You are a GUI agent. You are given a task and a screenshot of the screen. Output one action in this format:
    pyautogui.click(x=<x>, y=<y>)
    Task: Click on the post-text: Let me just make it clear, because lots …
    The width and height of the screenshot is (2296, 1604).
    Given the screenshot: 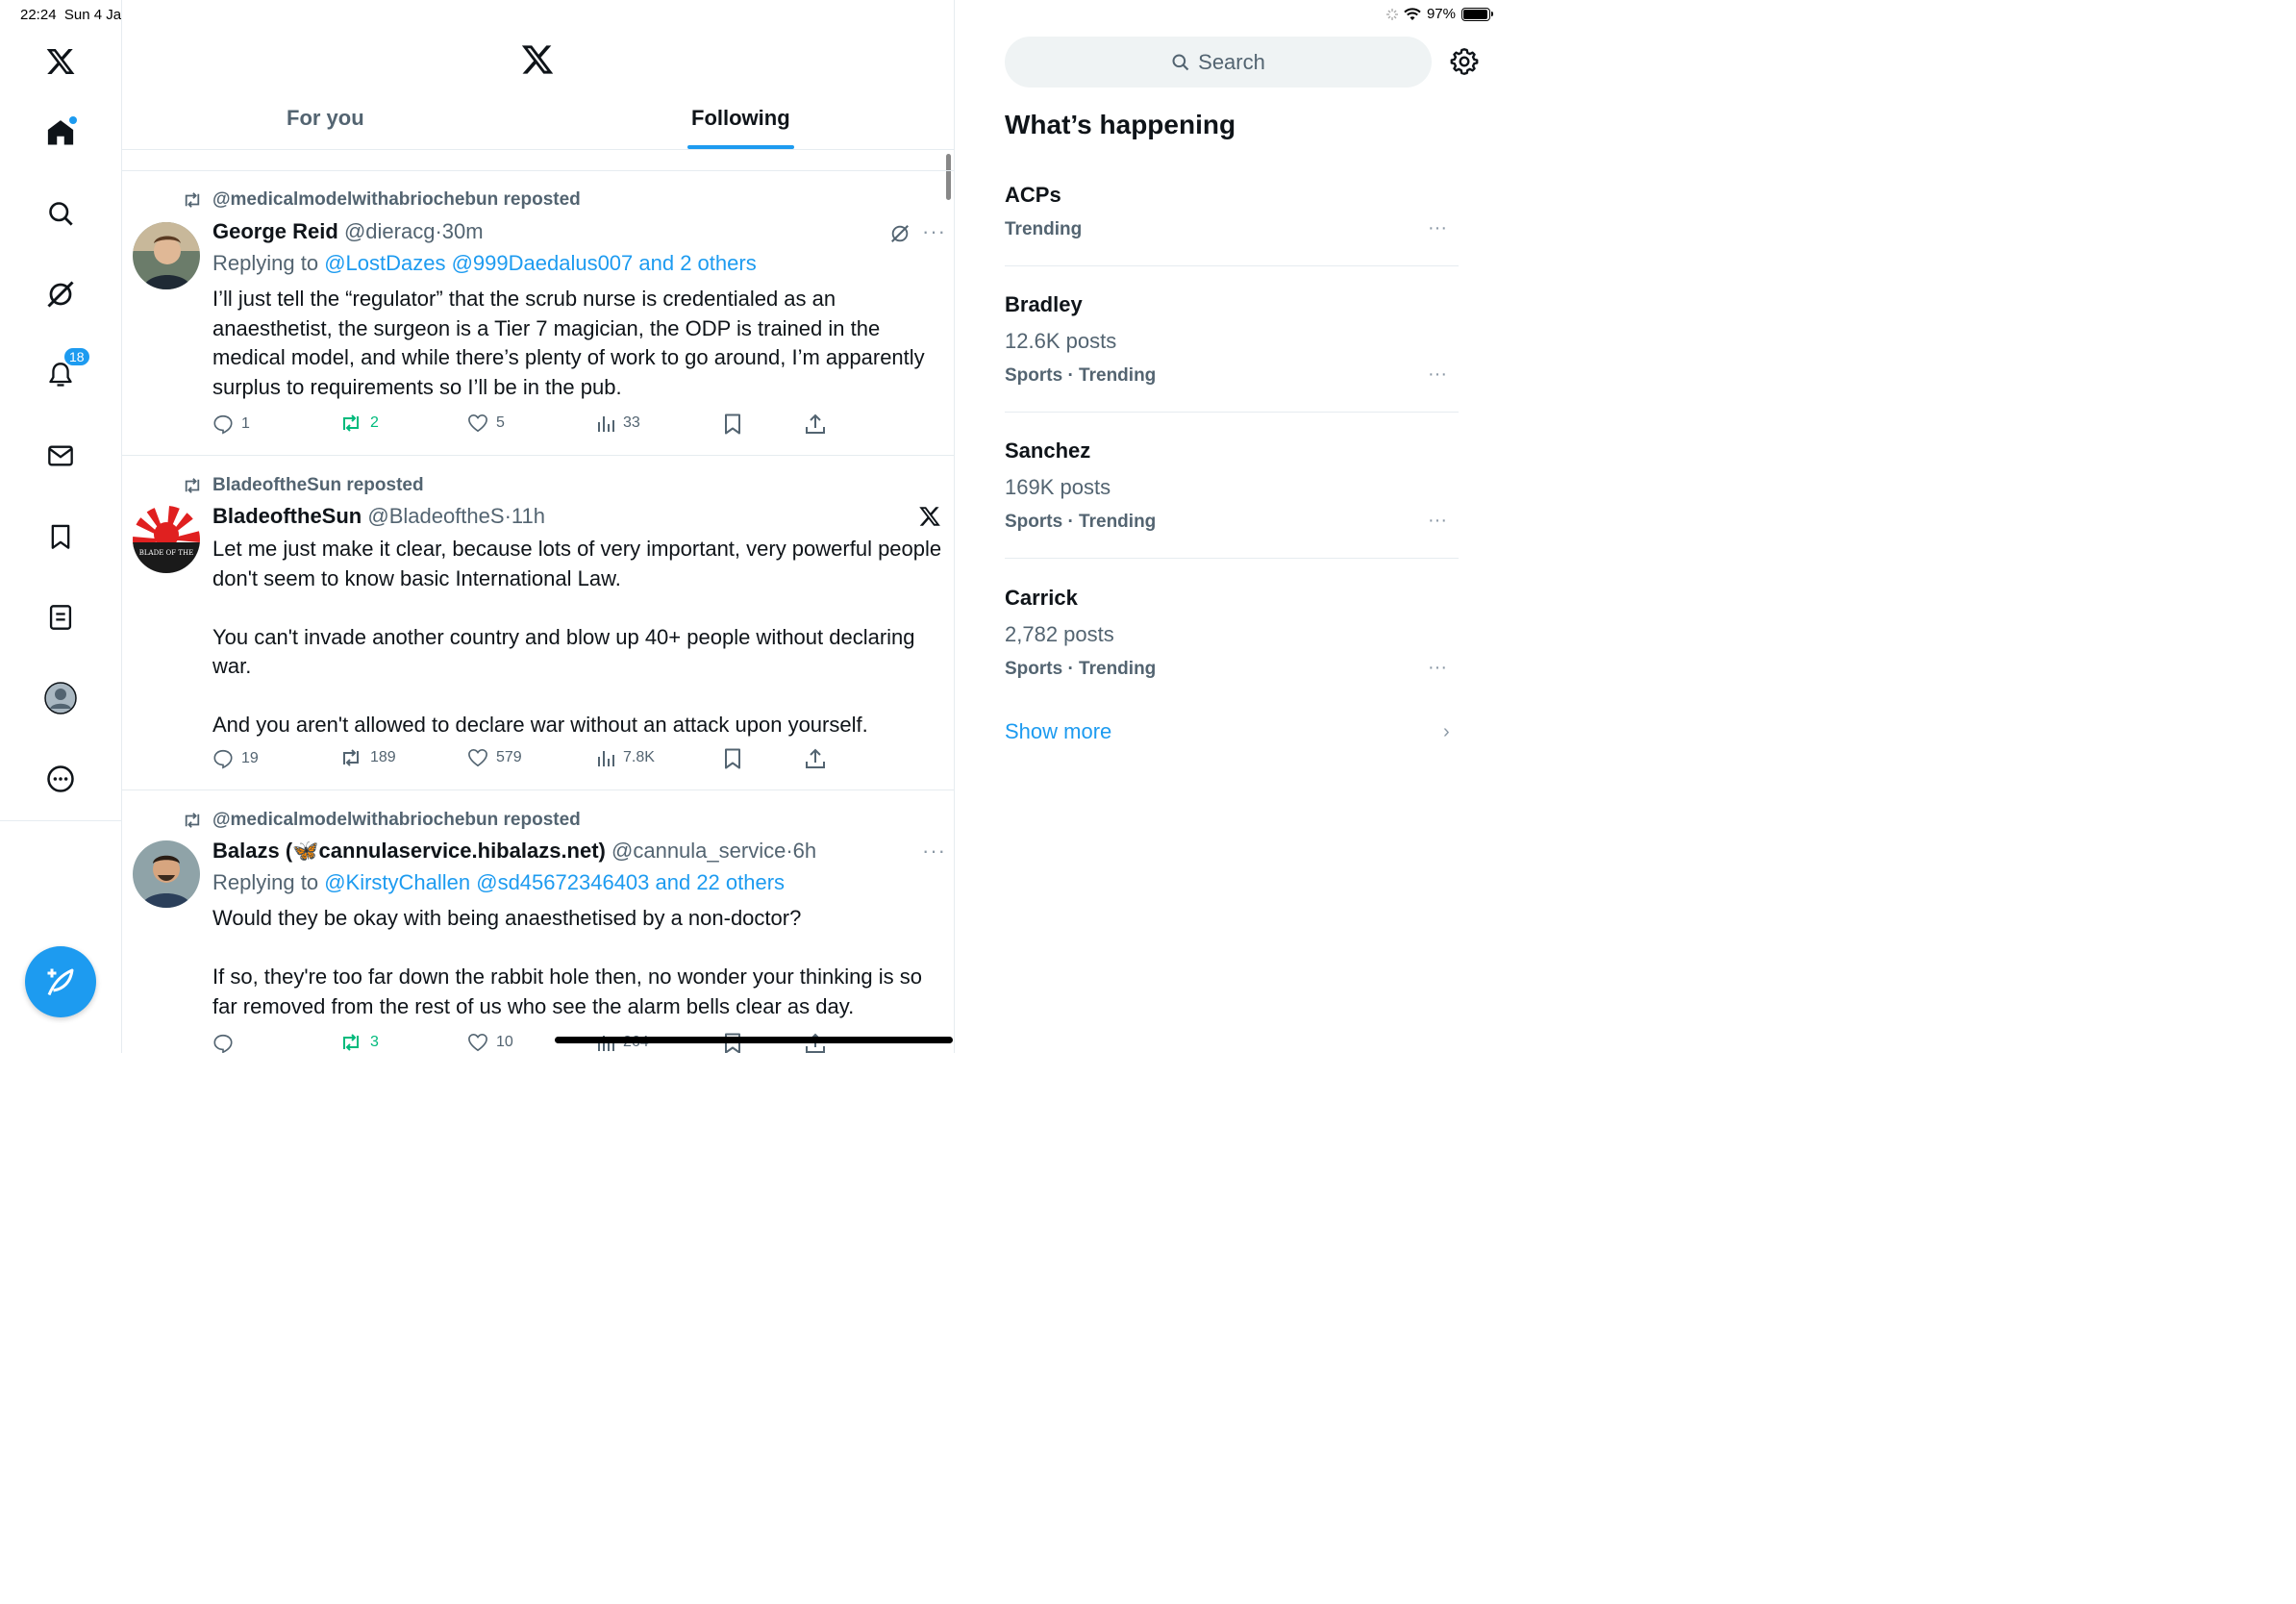 What is the action you would take?
    pyautogui.click(x=577, y=637)
    